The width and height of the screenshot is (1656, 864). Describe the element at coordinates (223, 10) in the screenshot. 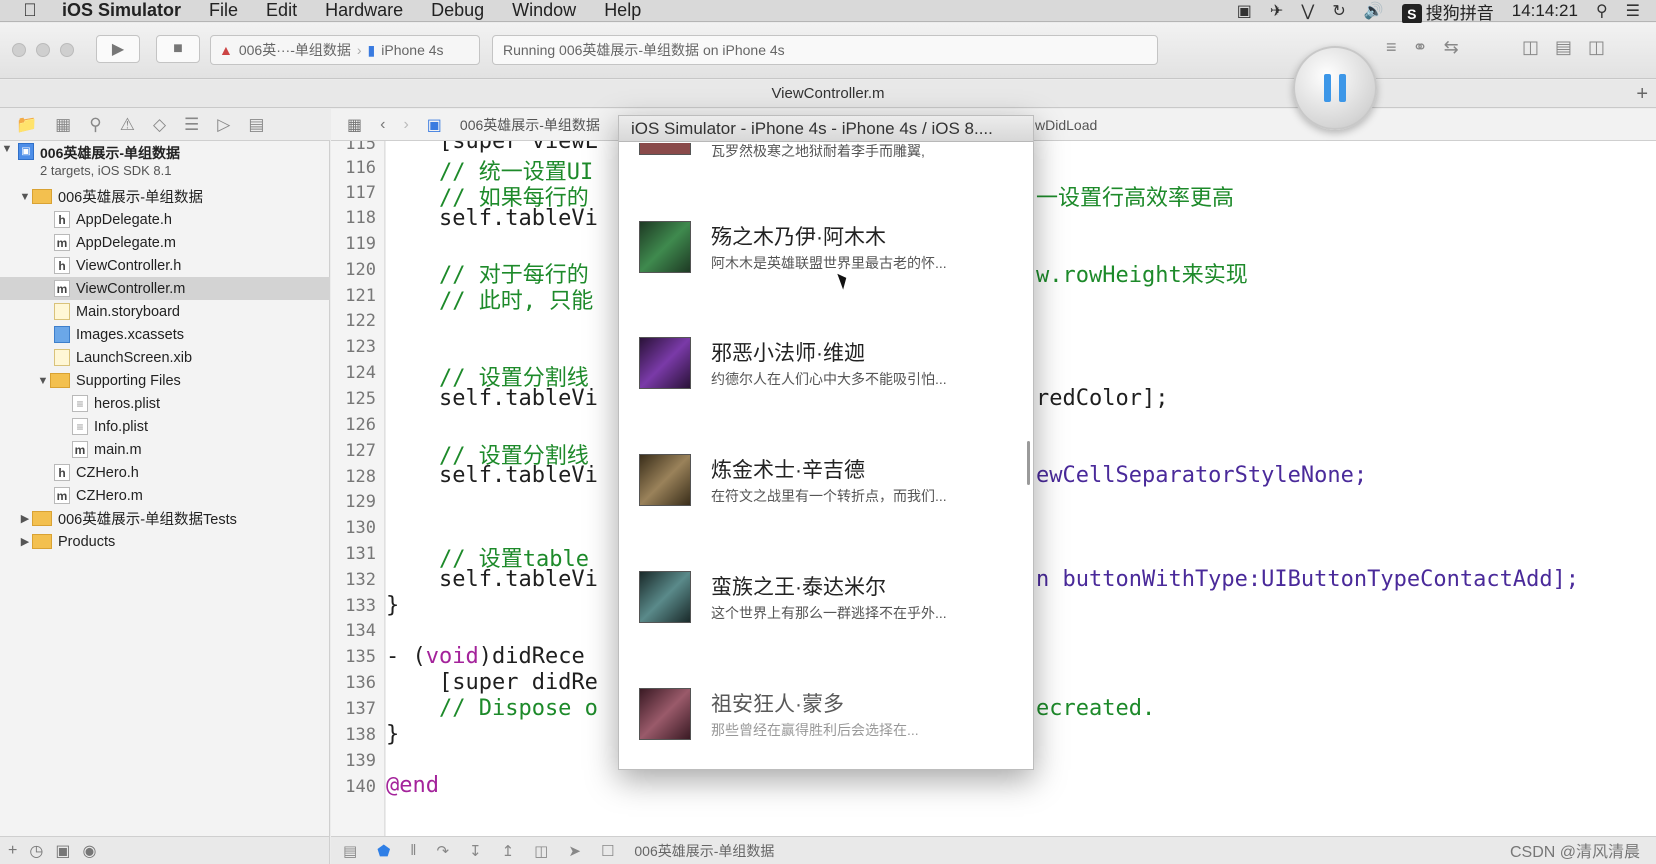

I see `menu-file: File` at that location.